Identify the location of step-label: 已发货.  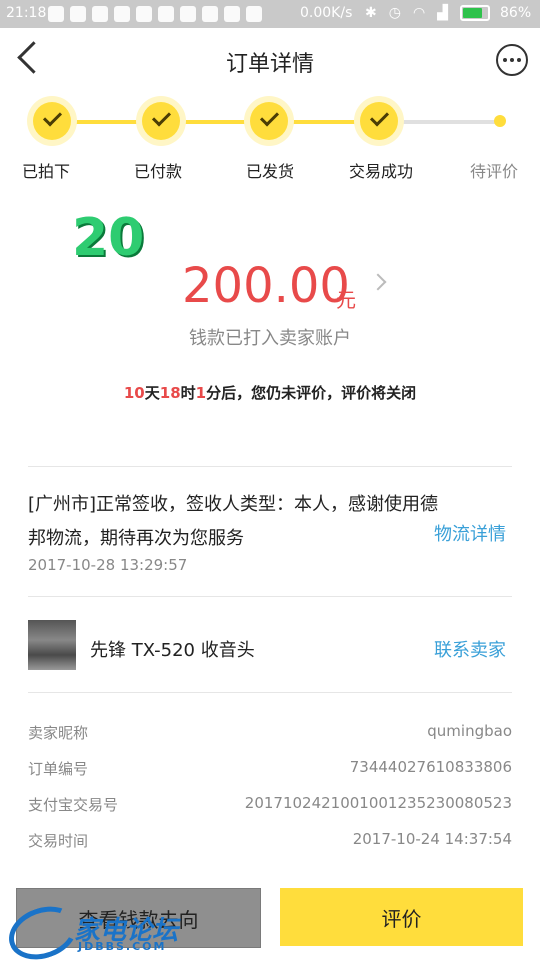
(269, 171).